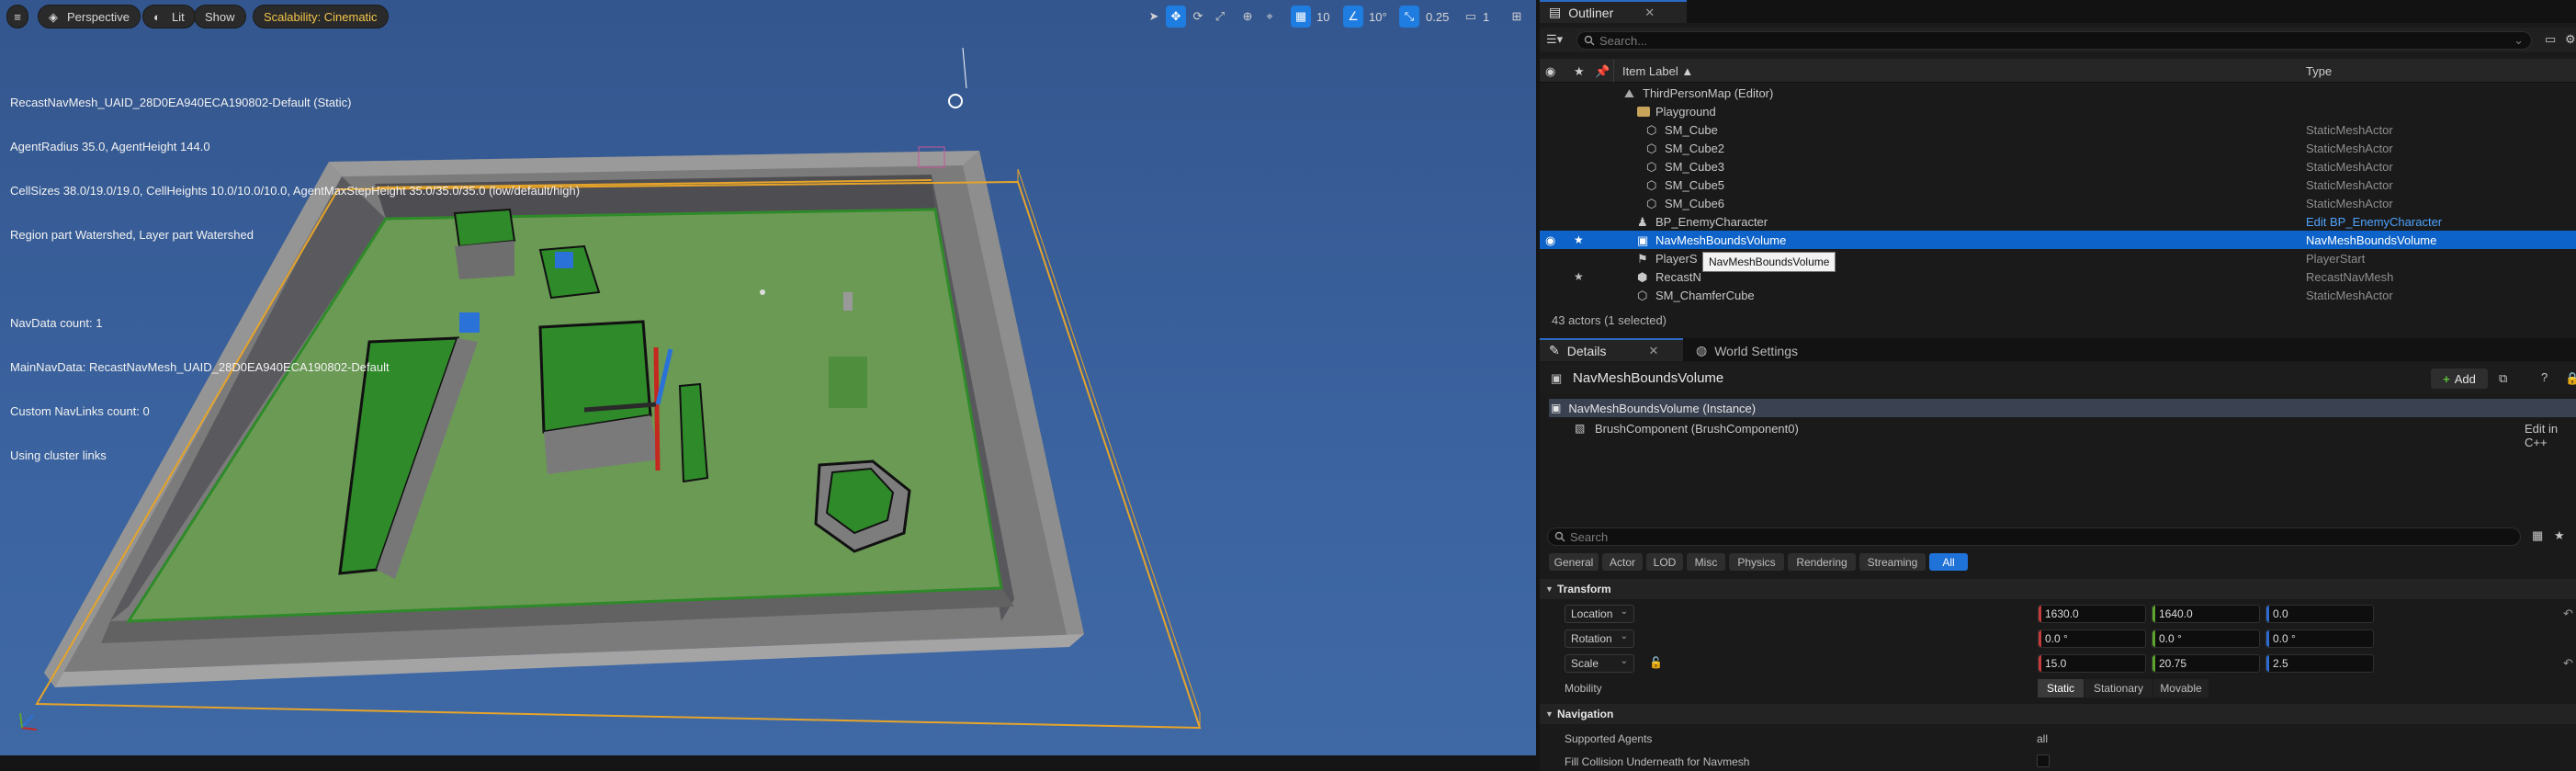 The image size is (2576, 771). What do you see at coordinates (762, 292) in the screenshot?
I see `player-start-icon` at bounding box center [762, 292].